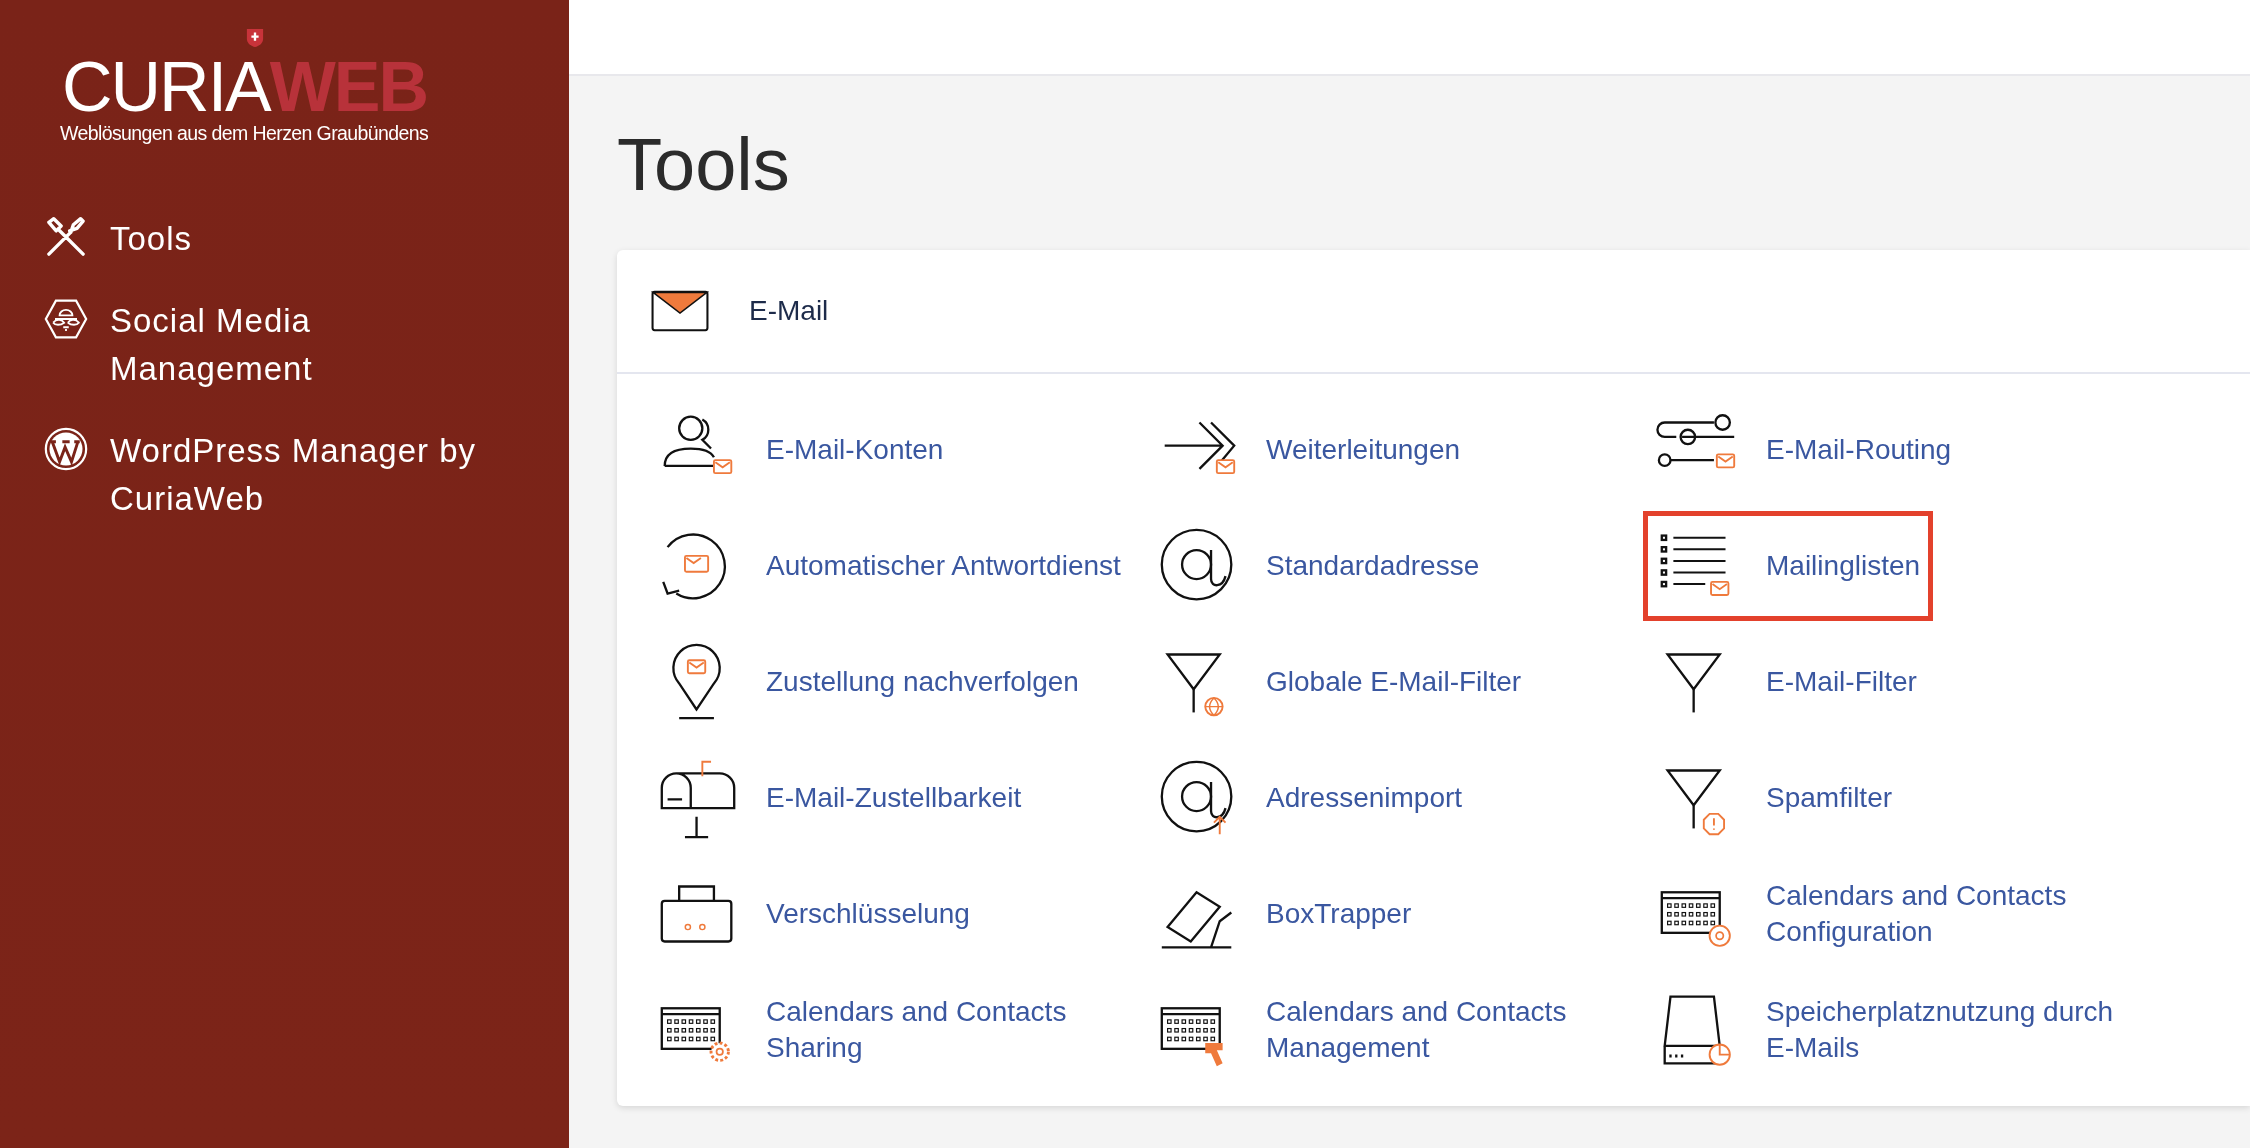  What do you see at coordinates (1364, 798) in the screenshot?
I see `tool-link: Adressenimport` at bounding box center [1364, 798].